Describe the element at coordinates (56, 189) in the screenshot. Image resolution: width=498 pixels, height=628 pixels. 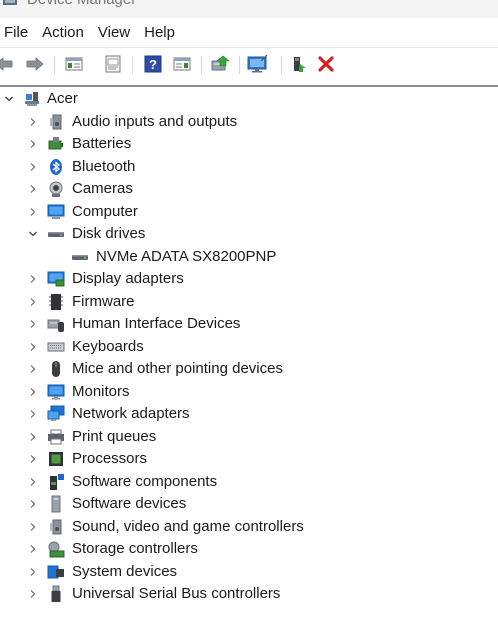
I see `camera-icon` at that location.